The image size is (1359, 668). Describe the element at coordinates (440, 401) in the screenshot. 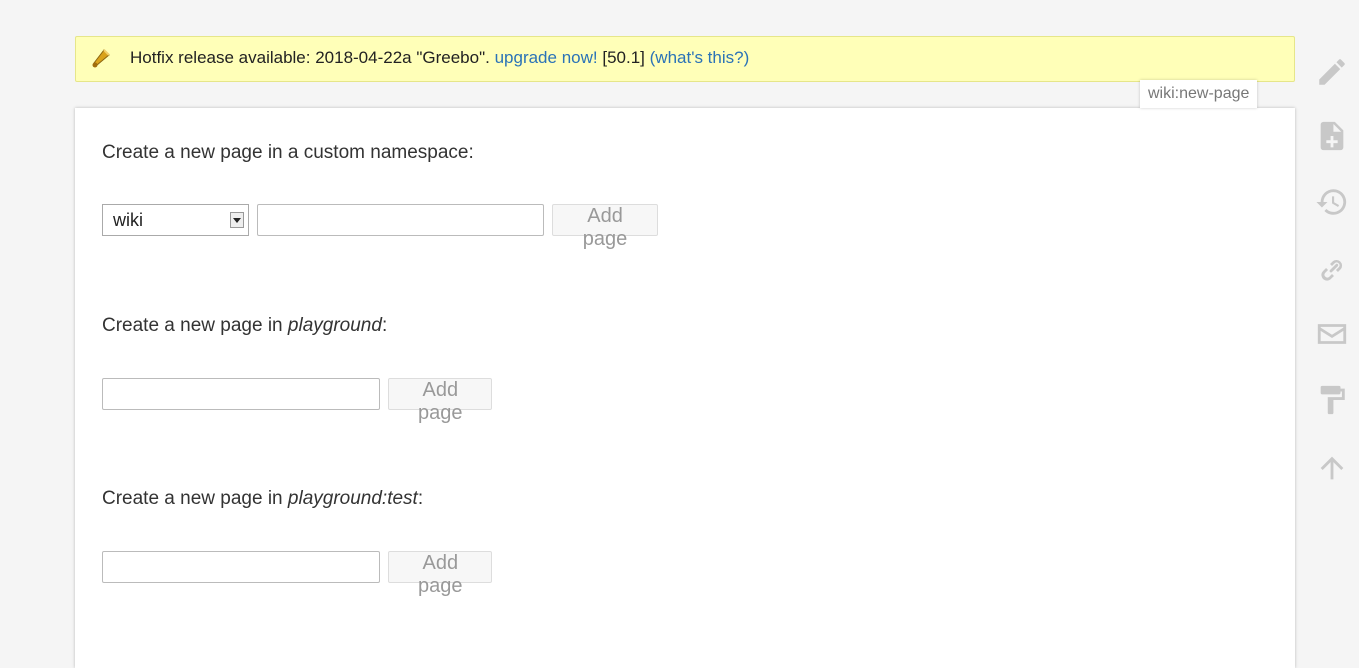

I see `add-page-button-playground: Add page` at that location.